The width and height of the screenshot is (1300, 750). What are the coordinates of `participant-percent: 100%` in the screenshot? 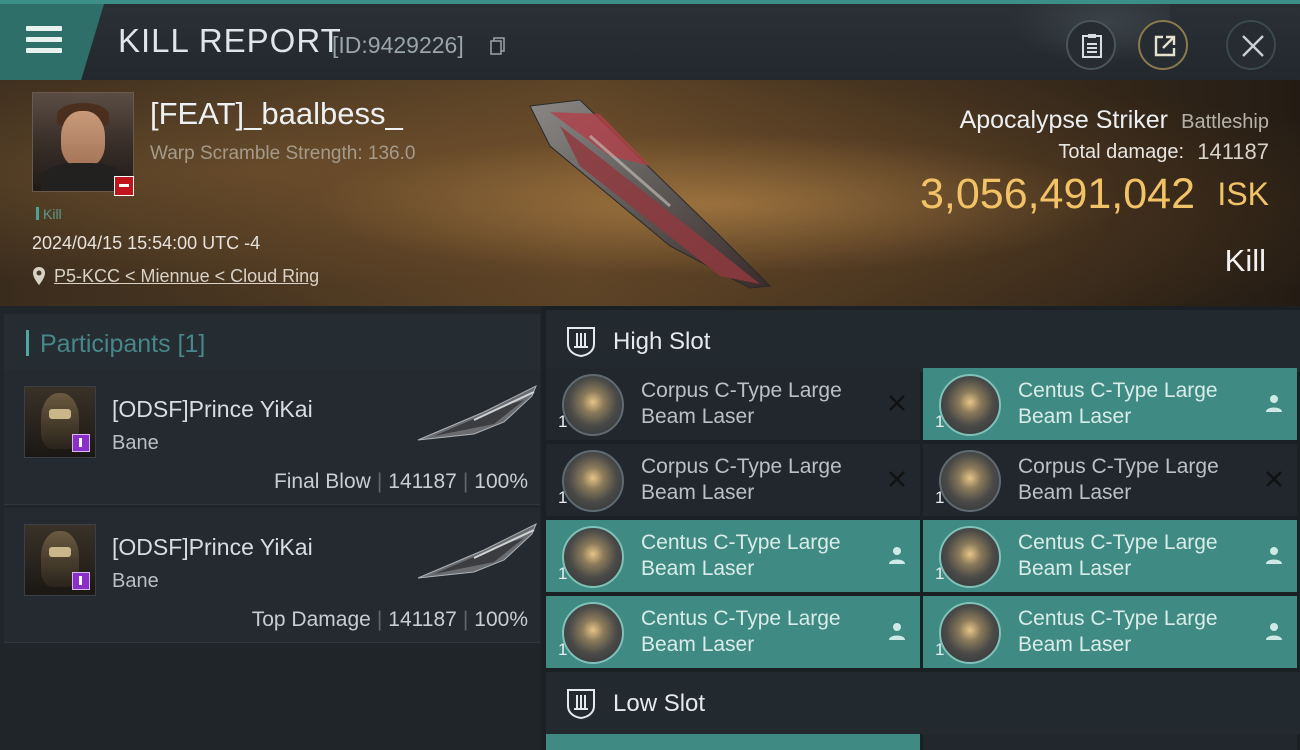 It's located at (501, 619).